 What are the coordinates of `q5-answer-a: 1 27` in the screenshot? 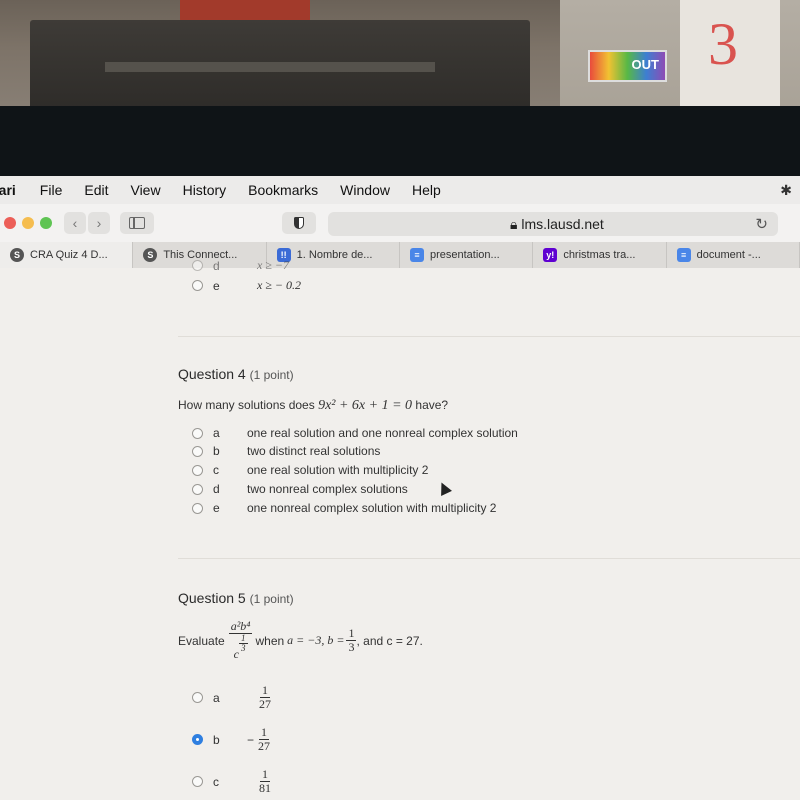 It's located at (265, 697).